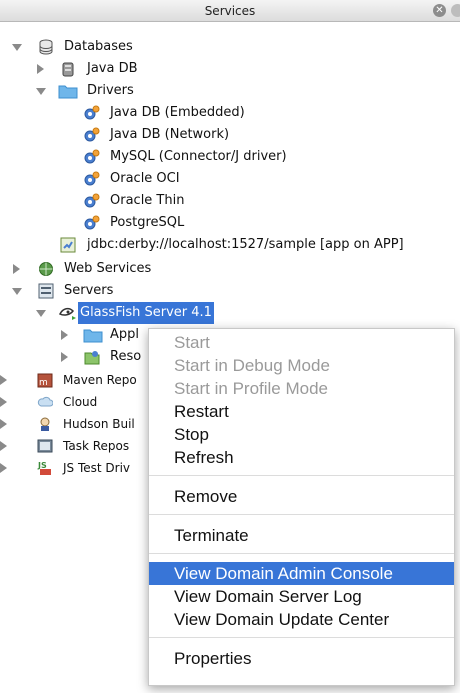 The image size is (460, 693). Describe the element at coordinates (68, 69) in the screenshot. I see `java-db-icon` at that location.